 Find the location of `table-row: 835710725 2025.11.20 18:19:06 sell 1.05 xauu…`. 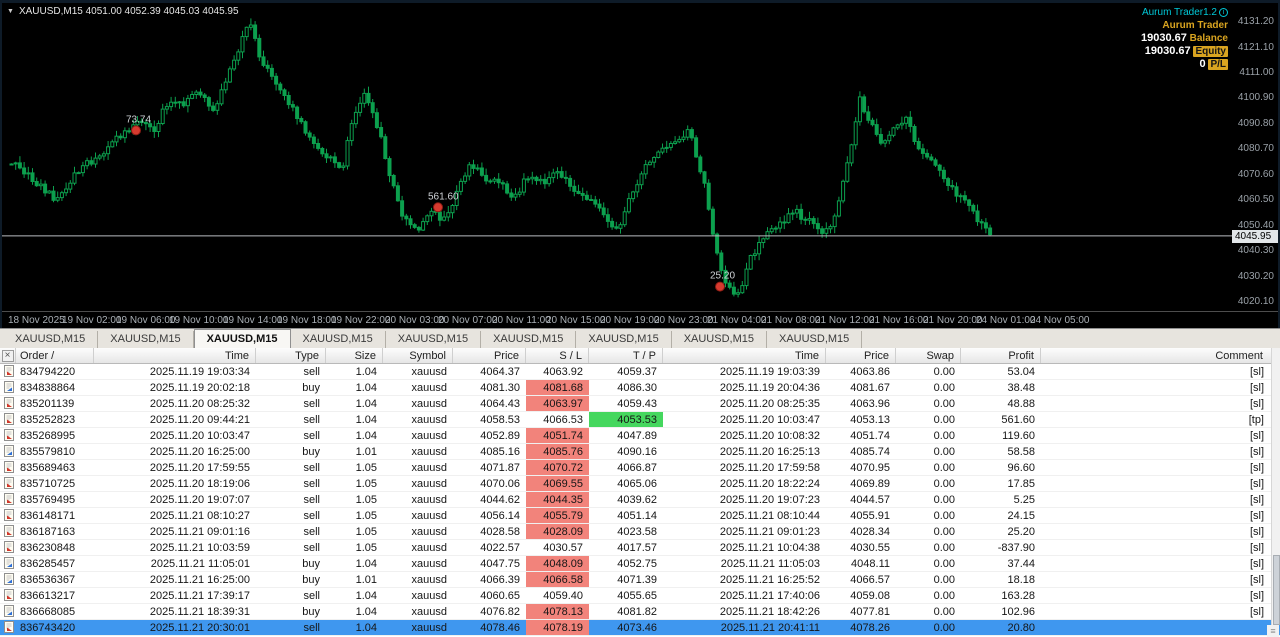

table-row: 835710725 2025.11.20 18:19:06 sell 1.05 xauu… is located at coordinates (640, 484).